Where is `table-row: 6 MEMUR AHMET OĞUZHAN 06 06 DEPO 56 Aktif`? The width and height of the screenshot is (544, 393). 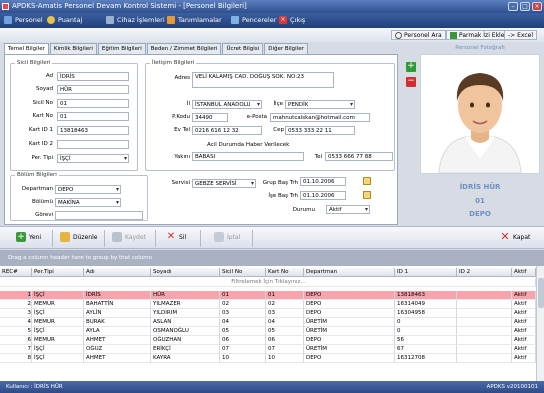
table-row: 6 MEMUR AHMET OĞUZHAN 06 06 DEPO 56 Aktif is located at coordinates (268, 340).